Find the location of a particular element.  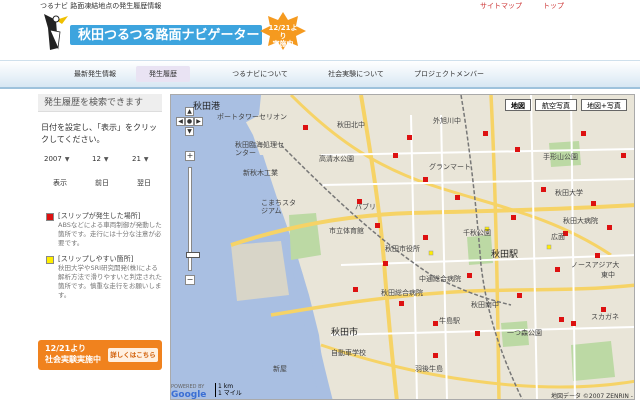

implementation-badge: 12/21より 実施中 is located at coordinates (283, 31).